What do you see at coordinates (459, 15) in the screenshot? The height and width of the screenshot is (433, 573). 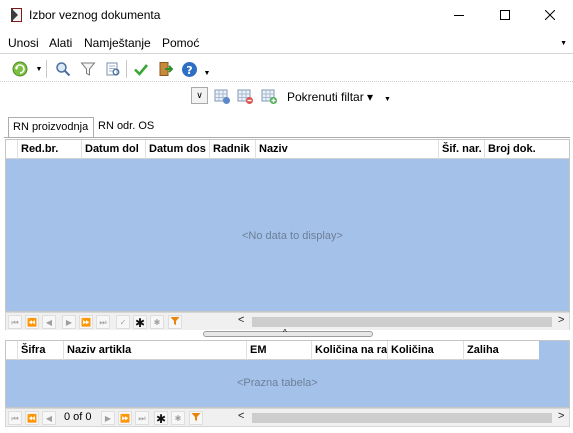 I see `minimize-button` at bounding box center [459, 15].